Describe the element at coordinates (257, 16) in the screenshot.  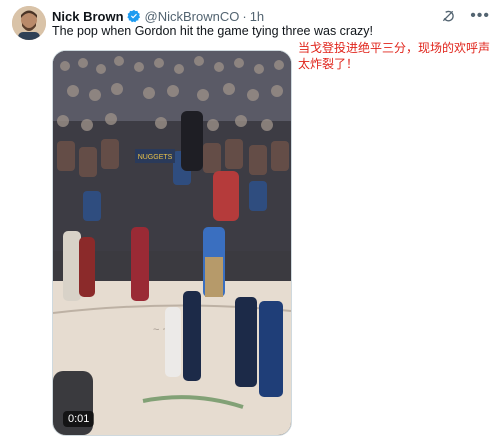
I see `tweet-time: 1h` at that location.